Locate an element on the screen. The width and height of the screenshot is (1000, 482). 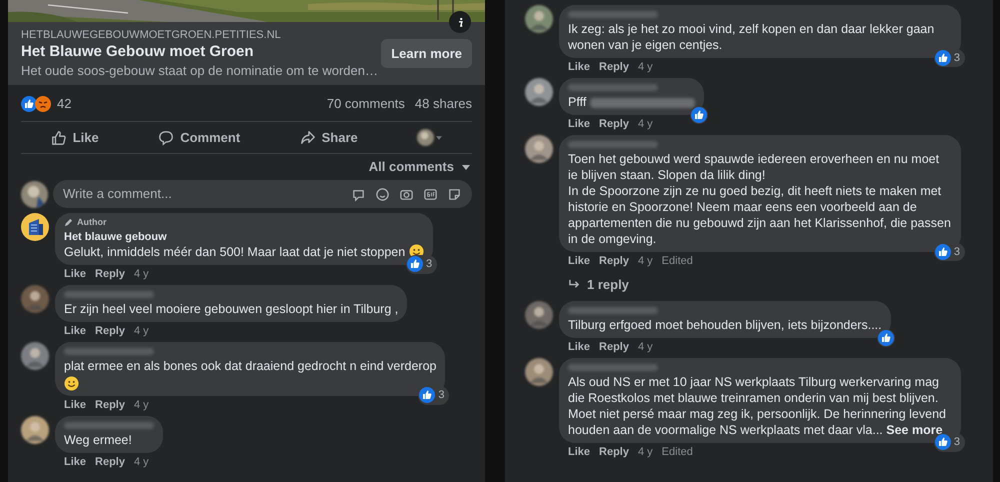
replies-link: 1 reply is located at coordinates (760, 286).